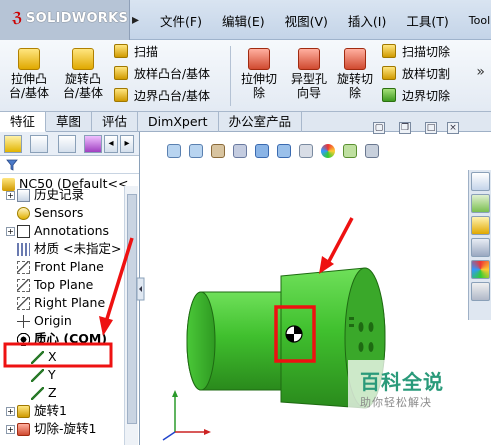 The height and width of the screenshot is (445, 491). Describe the element at coordinates (29, 72) in the screenshot. I see `extrude-boss-button: 拉伸凸 台/基体` at that location.